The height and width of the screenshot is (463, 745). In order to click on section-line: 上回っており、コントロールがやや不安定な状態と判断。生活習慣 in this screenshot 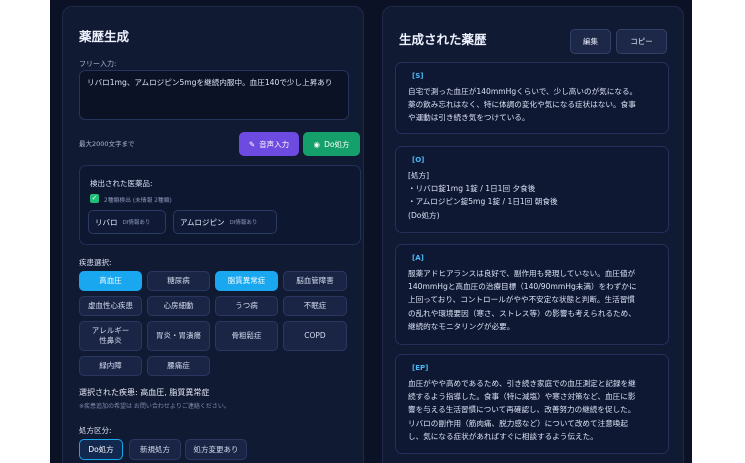, I will do `click(521, 300)`.